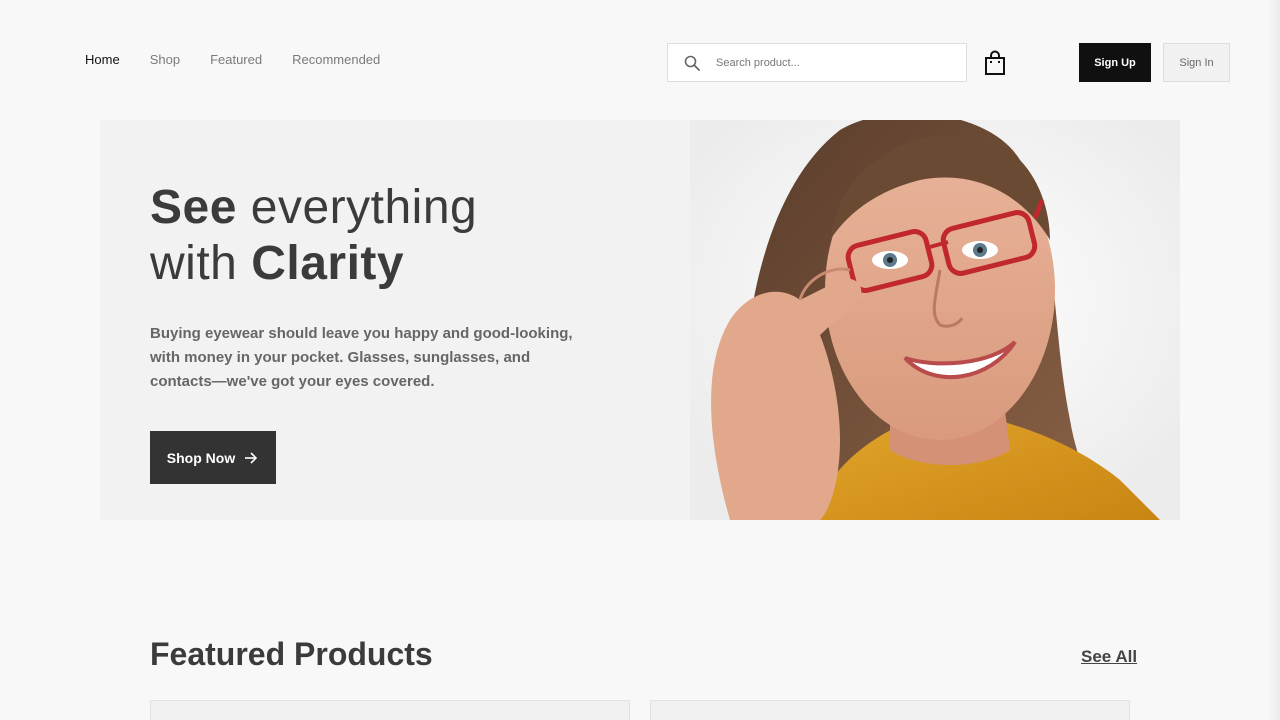 This screenshot has width=1280, height=720. Describe the element at coordinates (291, 654) in the screenshot. I see `featured-products-heading: Featured Products` at that location.